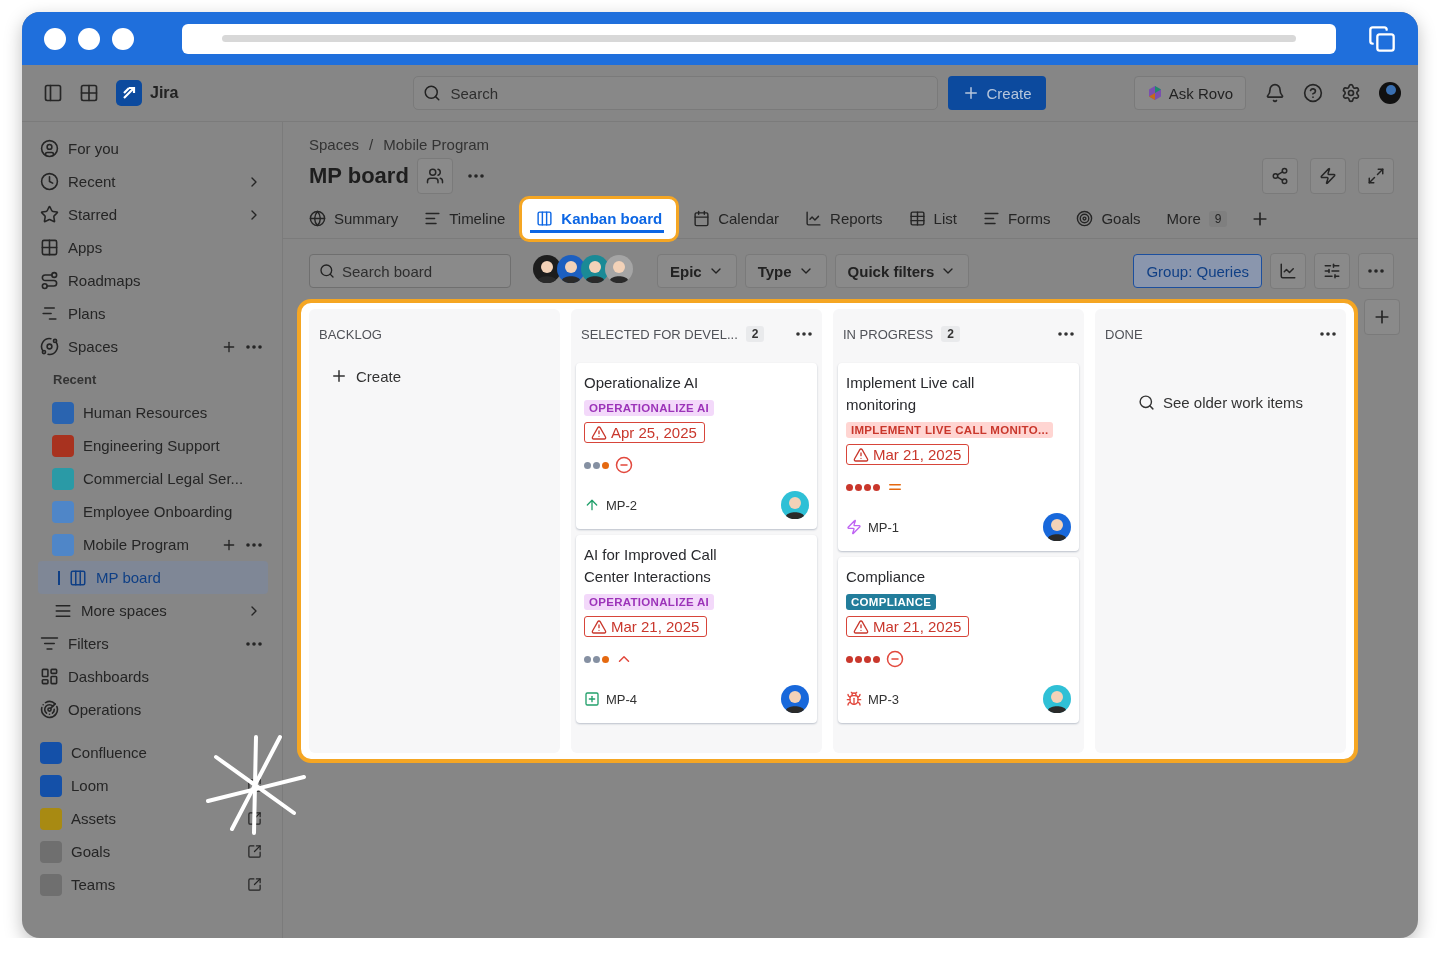 This screenshot has width=1440, height=971. What do you see at coordinates (153, 247) in the screenshot?
I see `sidebar-item: Apps` at bounding box center [153, 247].